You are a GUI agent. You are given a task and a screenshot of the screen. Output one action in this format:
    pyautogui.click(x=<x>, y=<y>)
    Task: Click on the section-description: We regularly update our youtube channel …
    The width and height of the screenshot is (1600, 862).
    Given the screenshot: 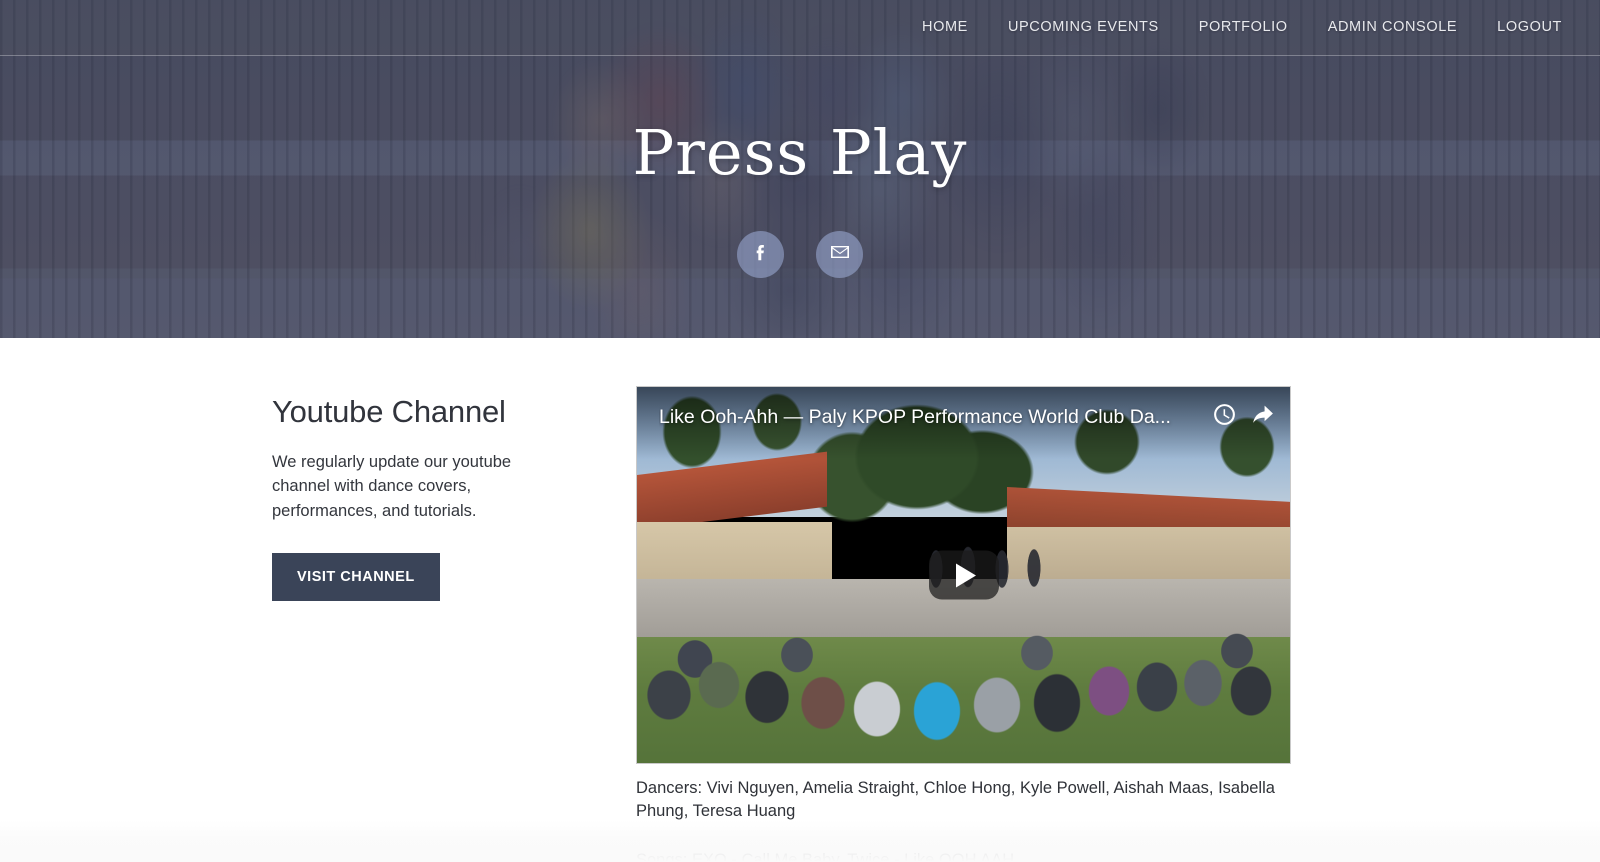 What is the action you would take?
    pyautogui.click(x=392, y=486)
    